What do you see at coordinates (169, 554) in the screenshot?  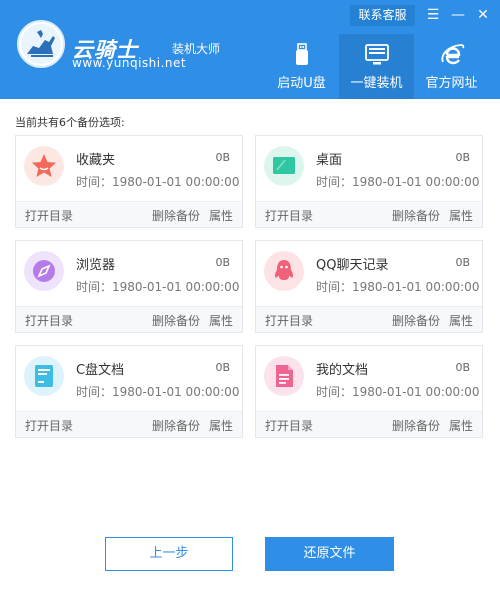 I see `previous-step-button: 上一步` at bounding box center [169, 554].